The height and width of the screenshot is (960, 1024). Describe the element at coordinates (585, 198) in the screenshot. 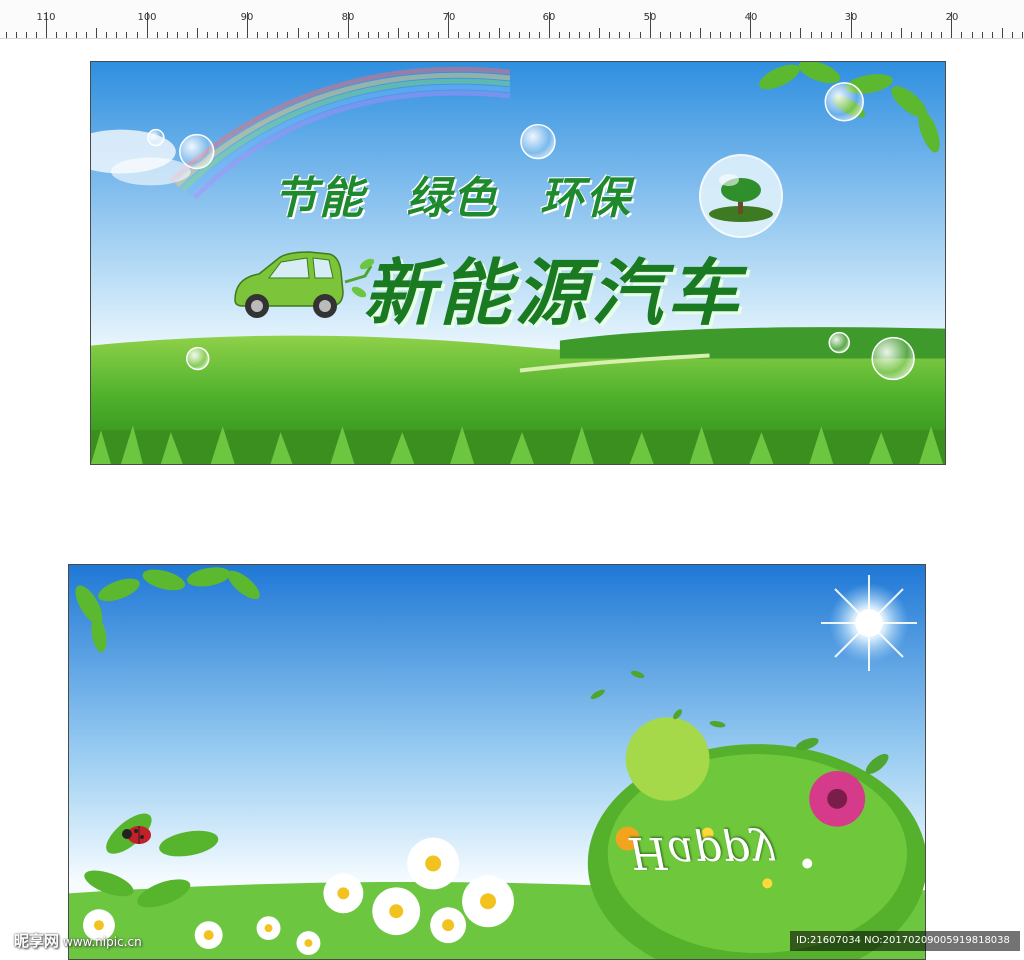

I see `subtitle-word: 环保` at that location.